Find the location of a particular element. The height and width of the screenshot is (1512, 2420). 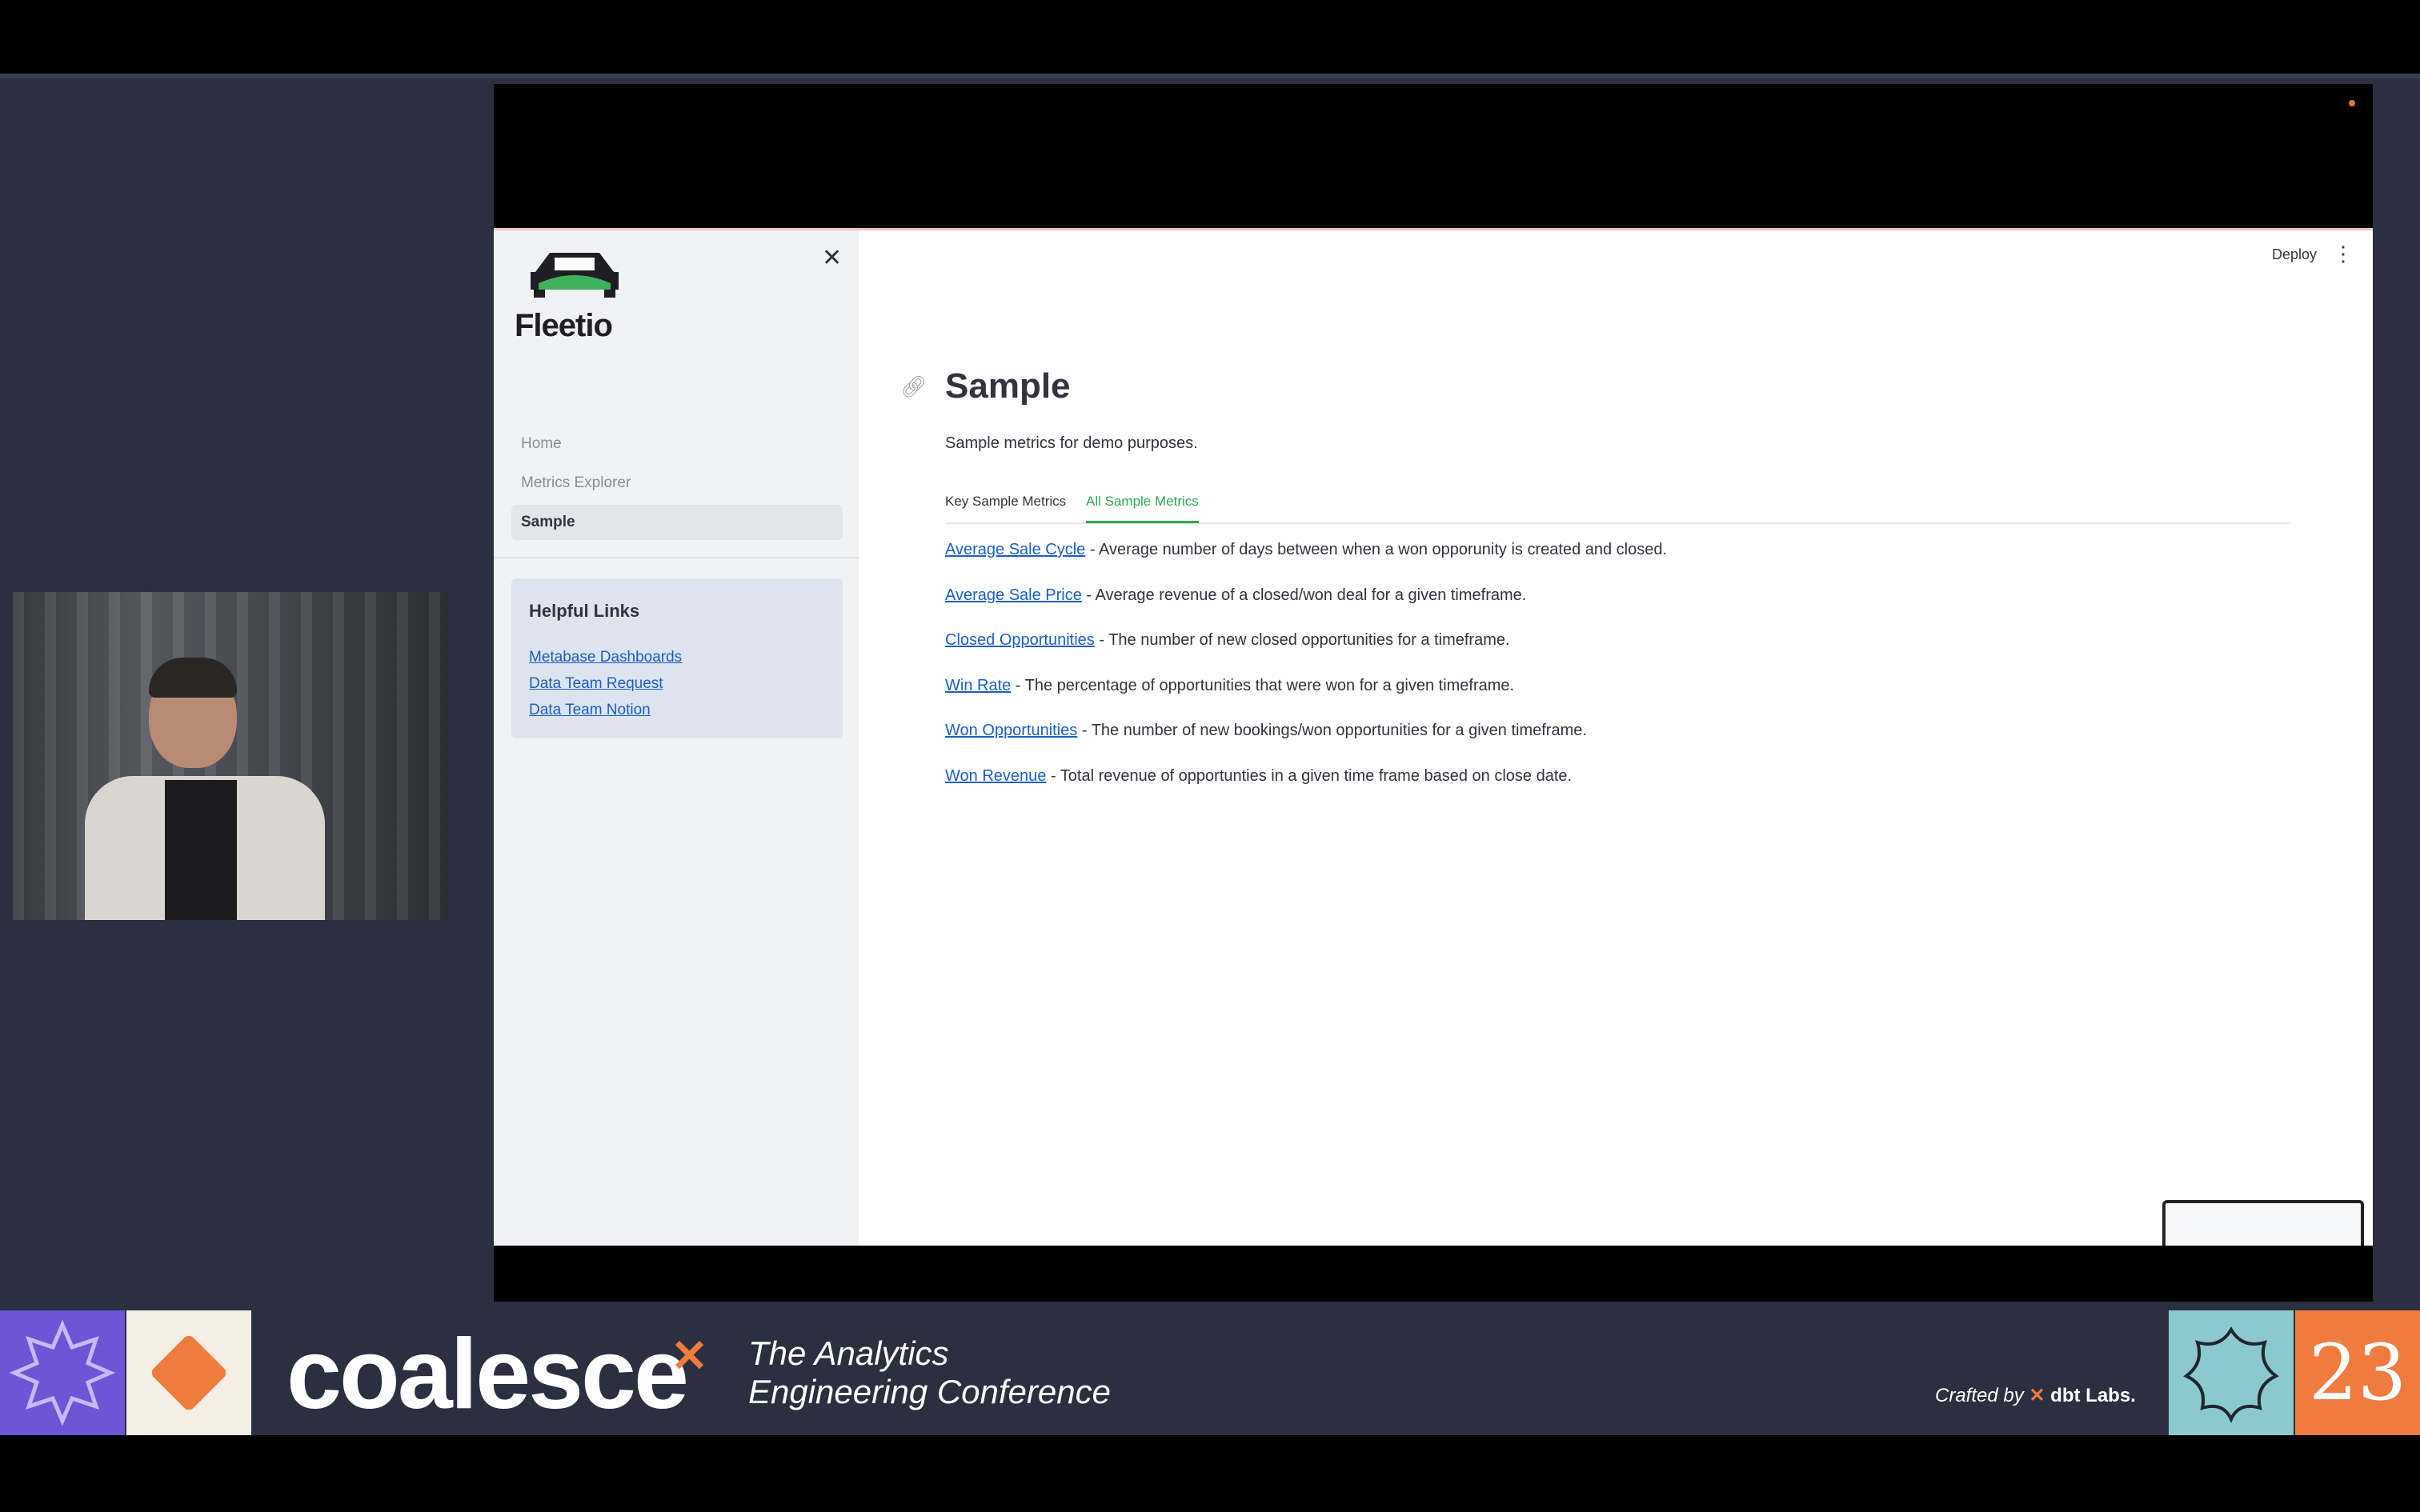

sidebar-nav: Home Metrics Explorer Sample is located at coordinates (677, 485).